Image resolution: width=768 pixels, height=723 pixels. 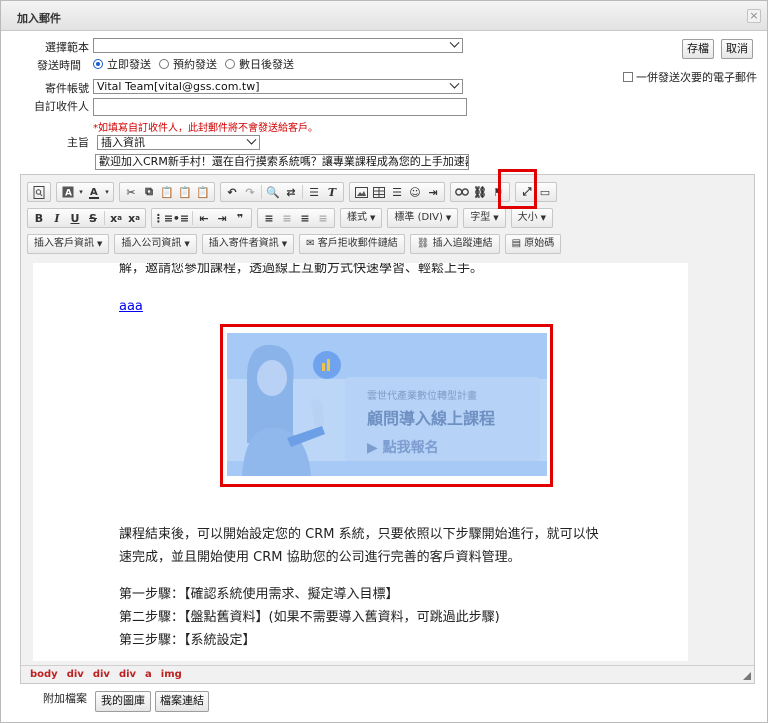 What do you see at coordinates (301, 269) in the screenshot?
I see `content-line-top: 解，邀請您參加課程，透過線上互動方式快速學習、輕鬆上手。` at bounding box center [301, 269].